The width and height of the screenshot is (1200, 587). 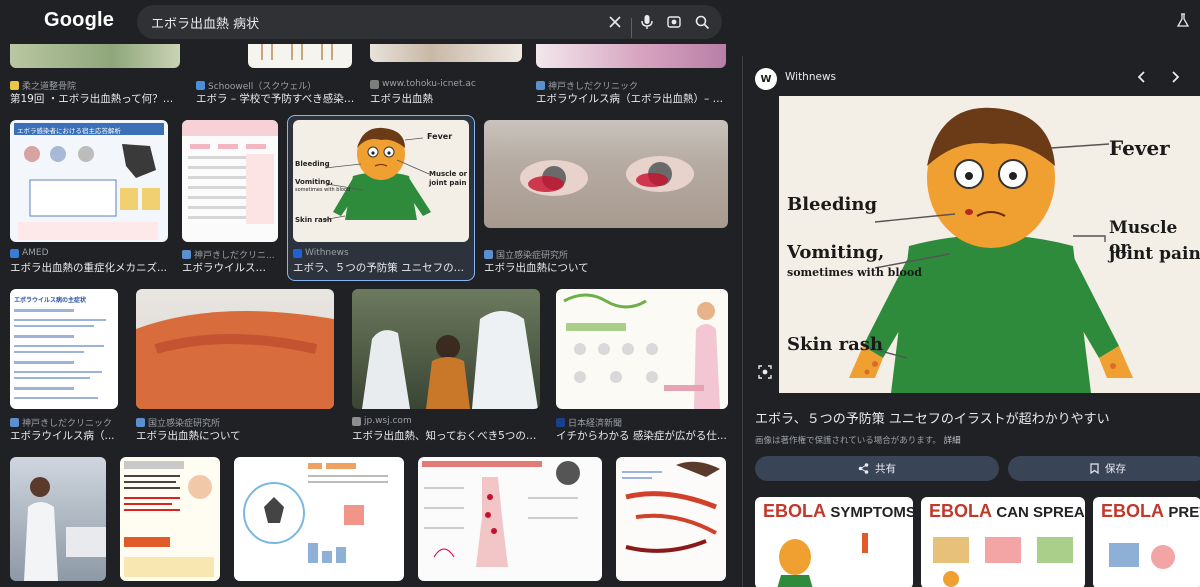 I want to click on search-icon, so click(x=702, y=22).